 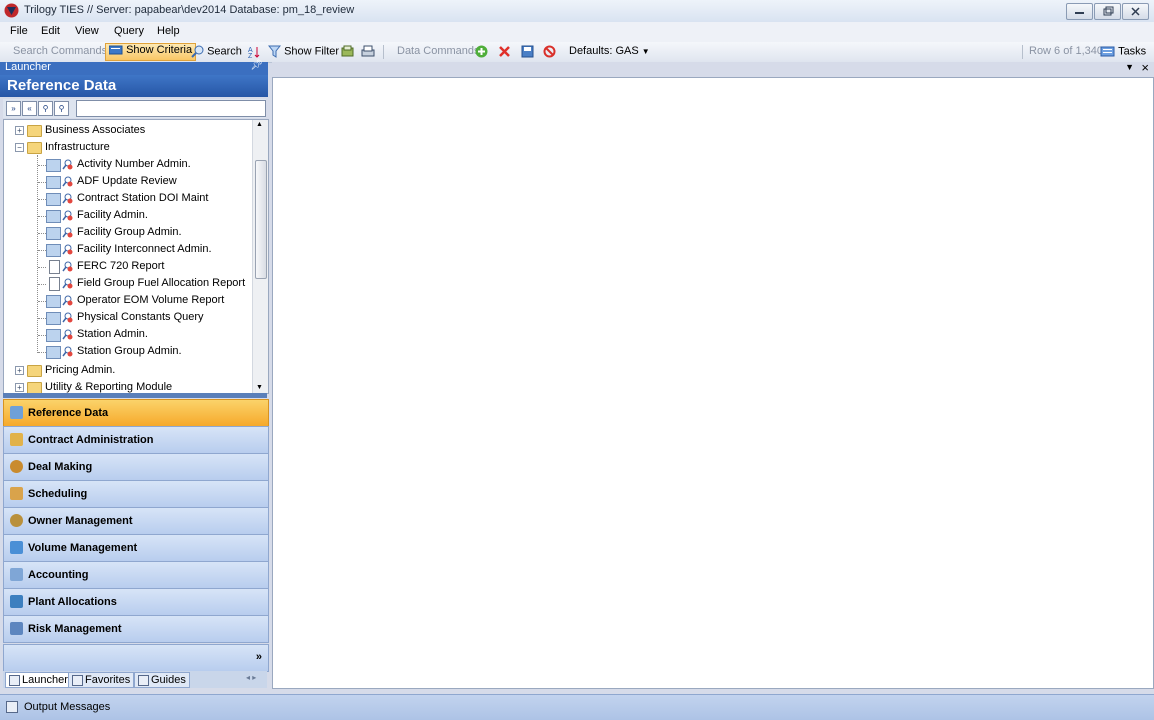 I want to click on close-document-icon: ×, so click(x=1145, y=67).